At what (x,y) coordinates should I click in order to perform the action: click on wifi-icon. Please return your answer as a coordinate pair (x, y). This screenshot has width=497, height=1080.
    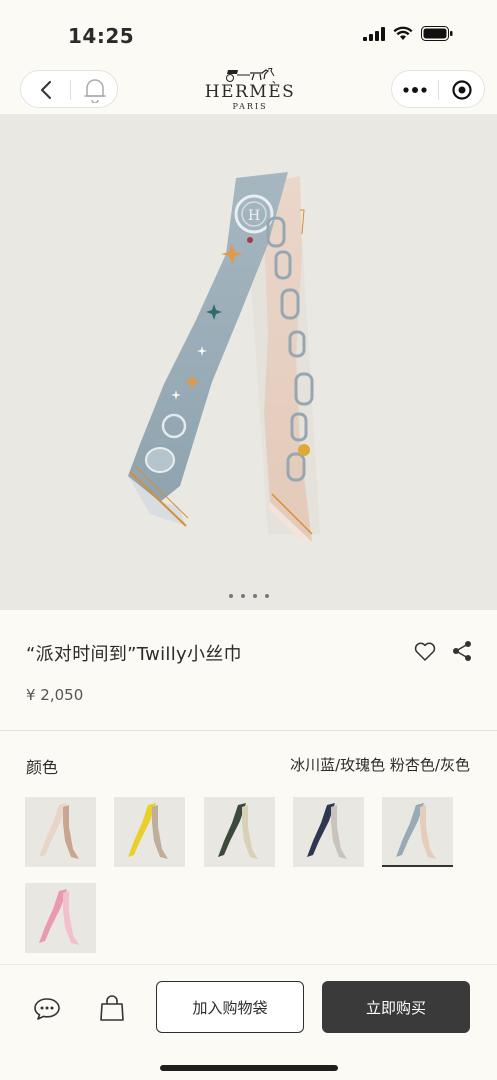
    Looking at the image, I should click on (403, 33).